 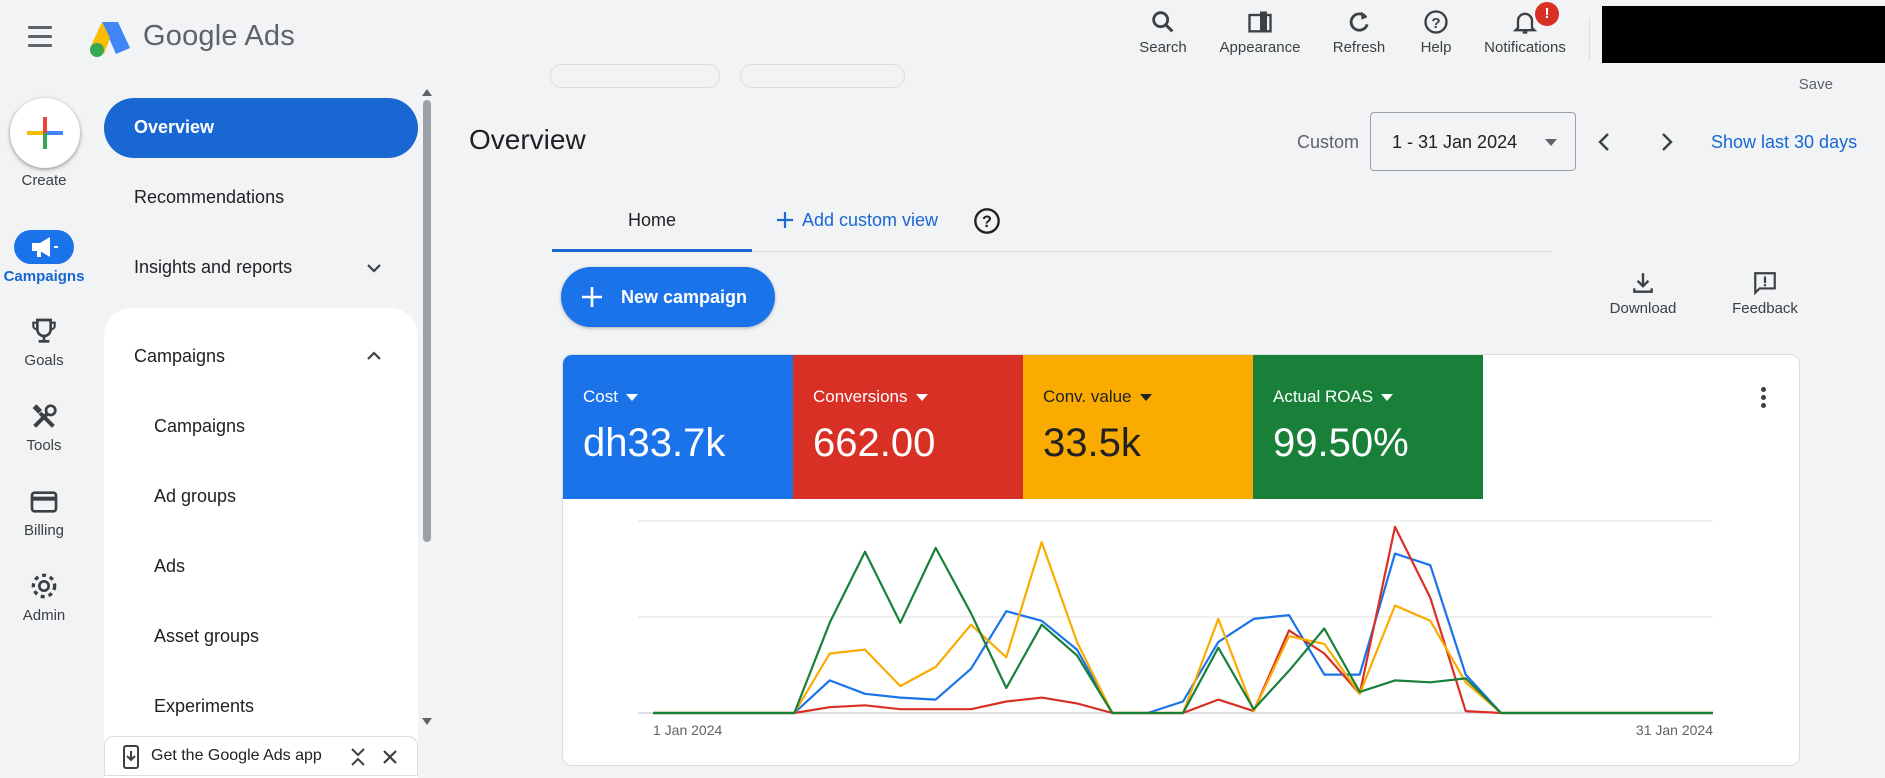 What do you see at coordinates (44, 586) in the screenshot?
I see `gear-icon` at bounding box center [44, 586].